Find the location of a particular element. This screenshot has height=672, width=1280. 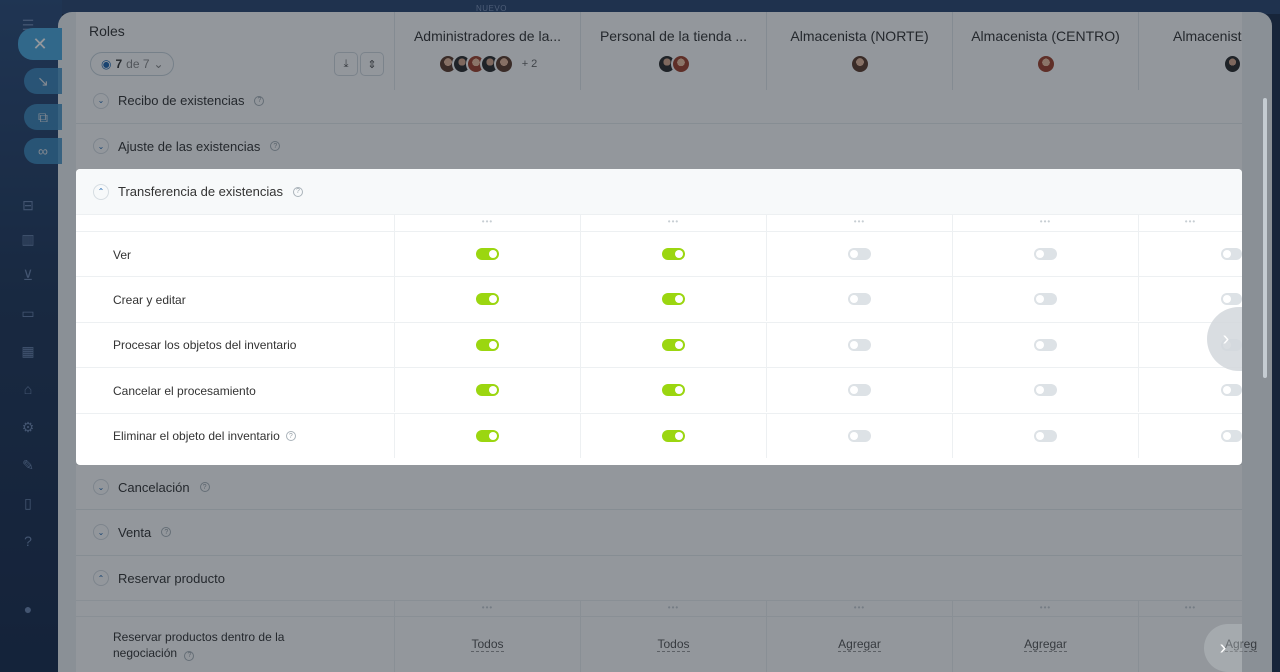

perm-row: Eliminar el objeto del inventario? is located at coordinates (659, 435).